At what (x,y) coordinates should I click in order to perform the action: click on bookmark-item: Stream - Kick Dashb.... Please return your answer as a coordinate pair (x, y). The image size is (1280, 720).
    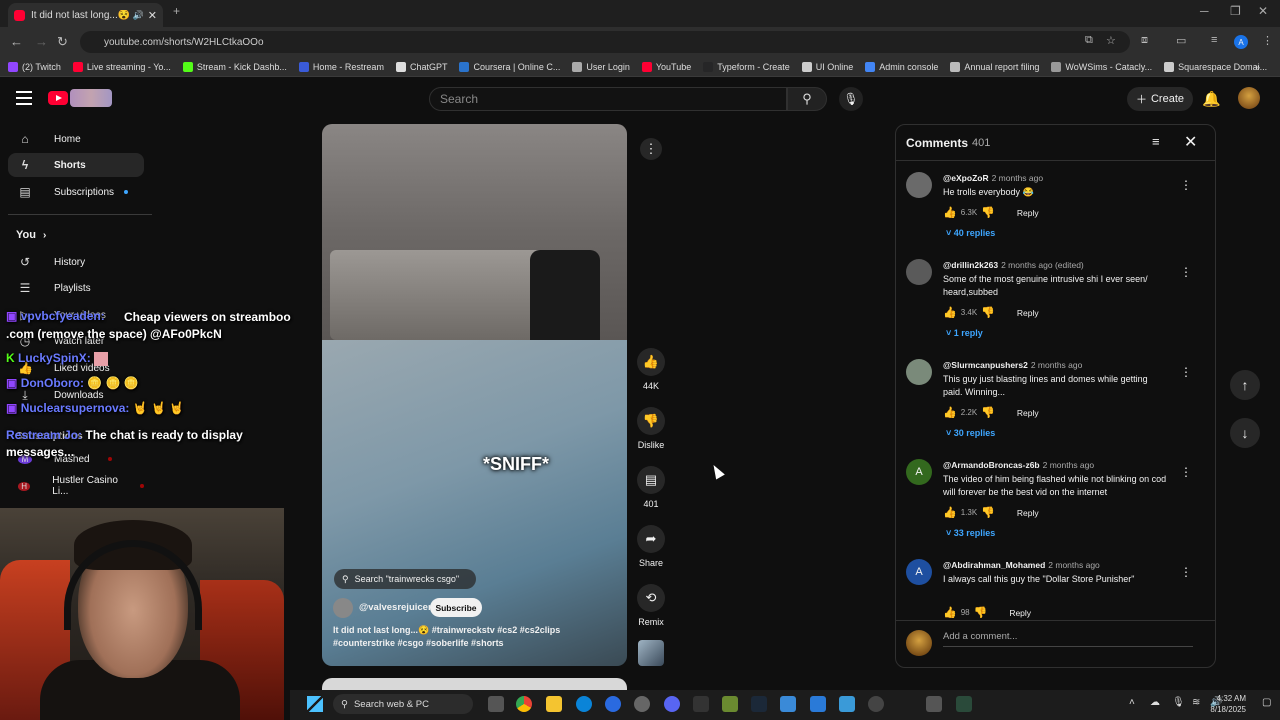
    Looking at the image, I should click on (234, 66).